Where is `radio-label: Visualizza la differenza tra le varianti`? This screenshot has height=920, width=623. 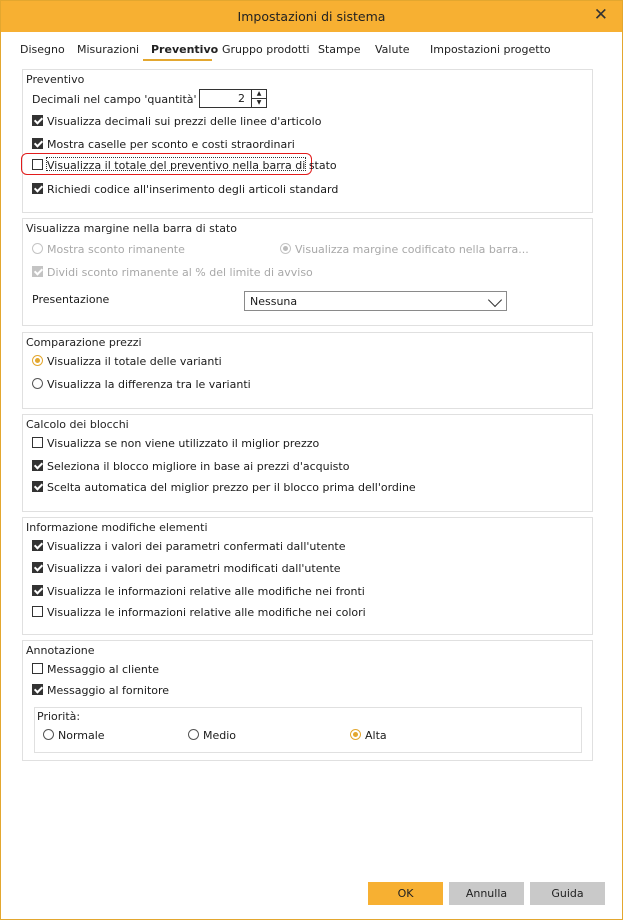 radio-label: Visualizza la differenza tra le varianti is located at coordinates (149, 384).